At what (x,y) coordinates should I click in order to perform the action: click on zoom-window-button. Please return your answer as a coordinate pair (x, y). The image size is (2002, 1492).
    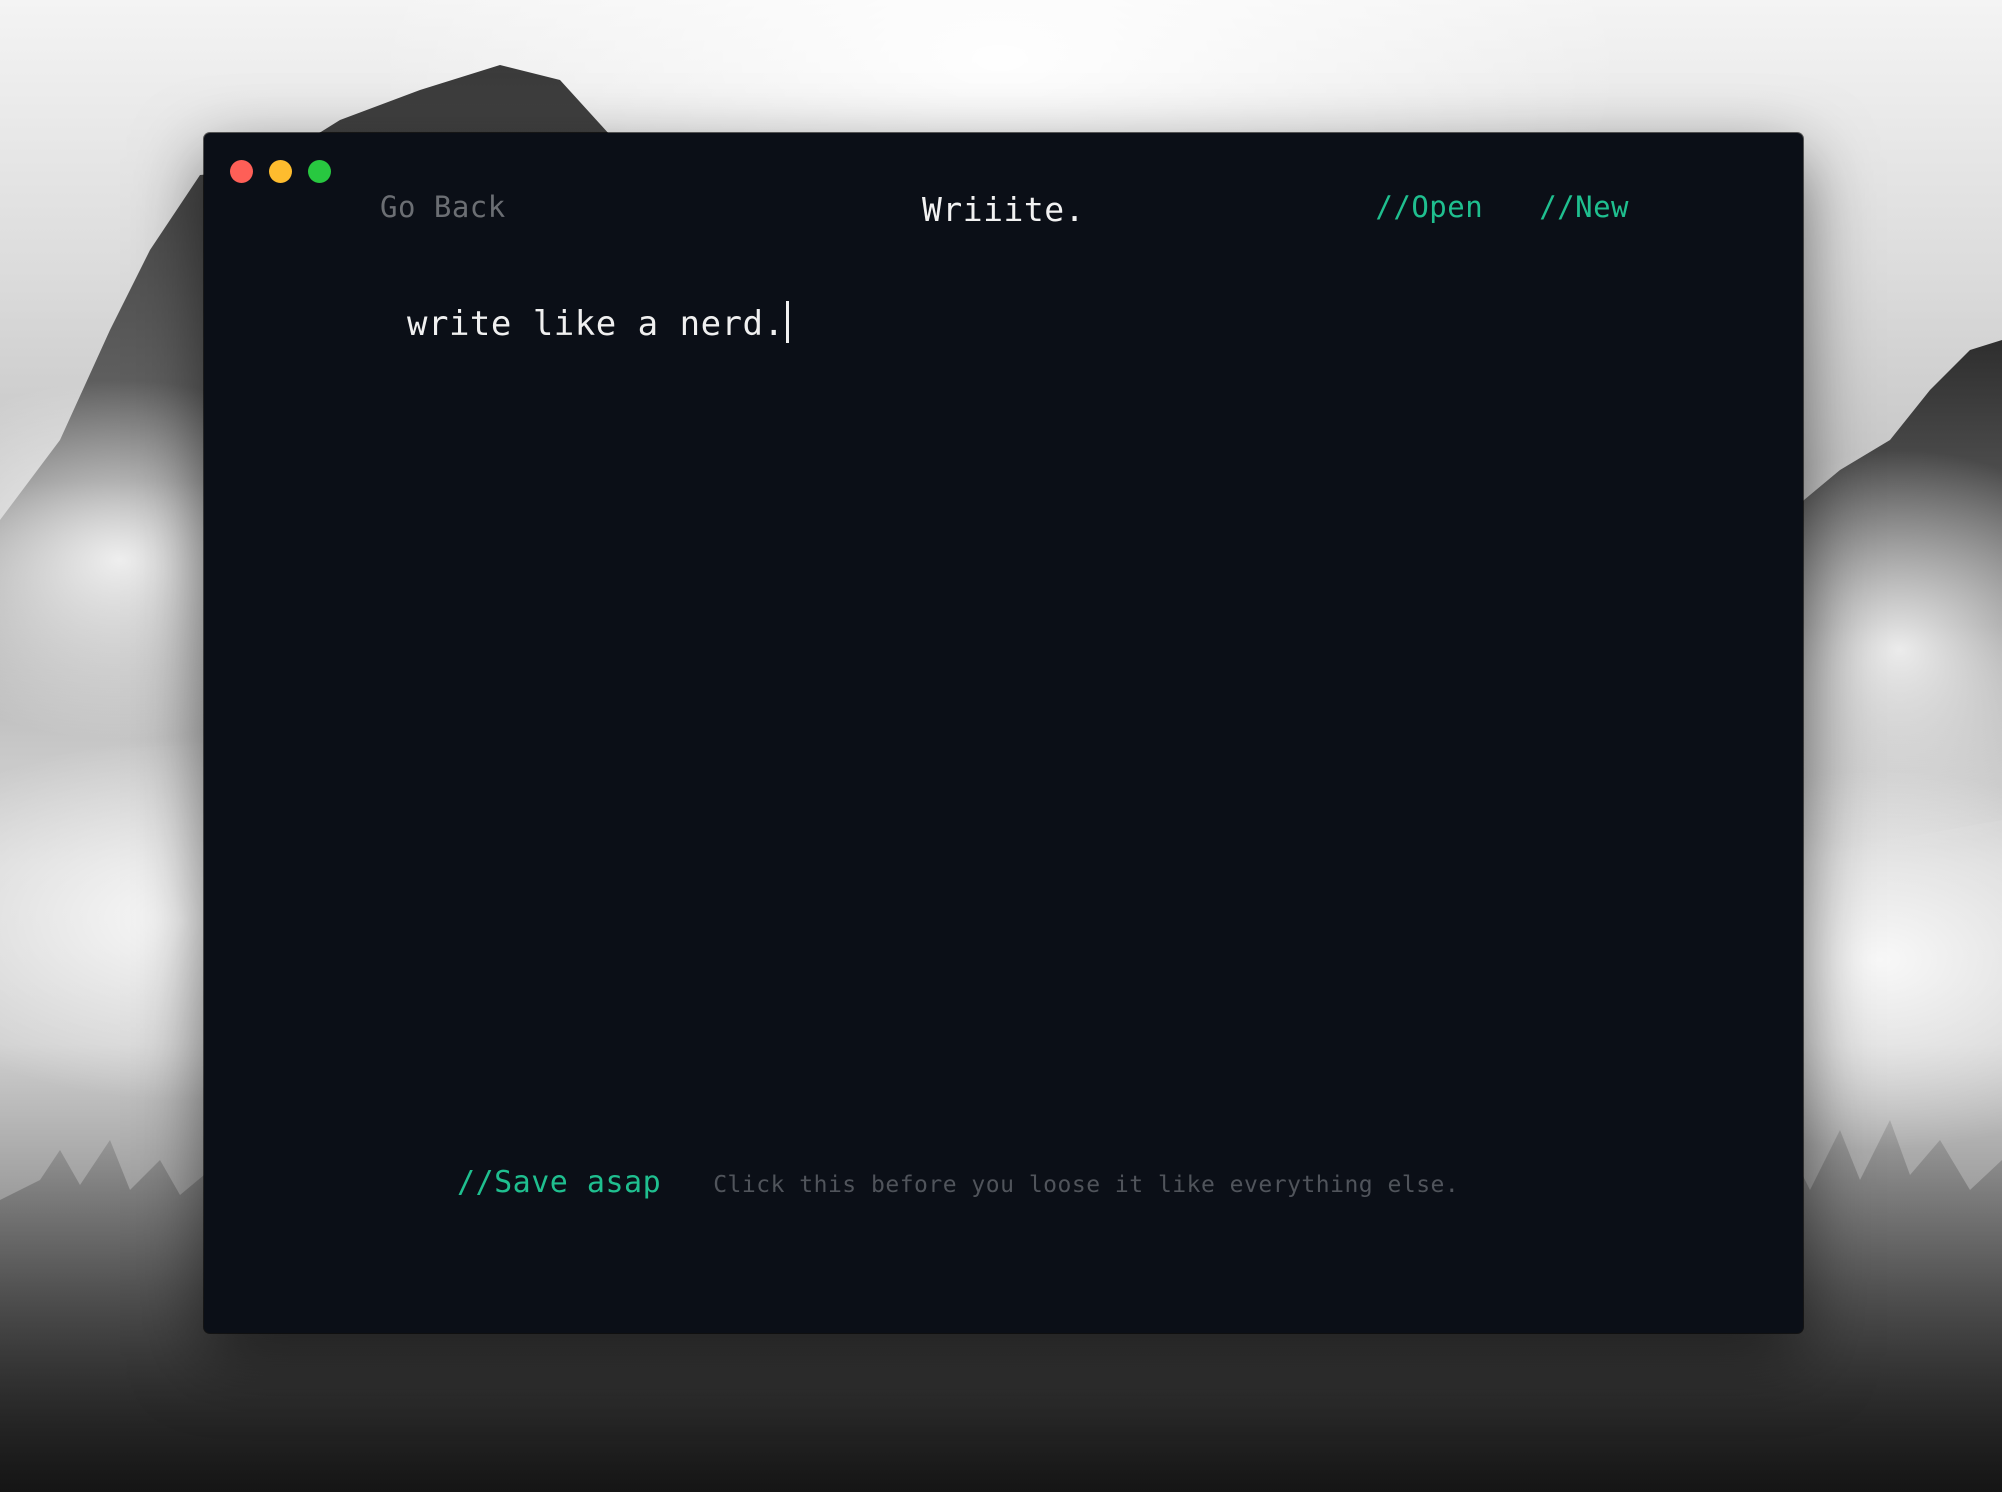
    Looking at the image, I should click on (319, 171).